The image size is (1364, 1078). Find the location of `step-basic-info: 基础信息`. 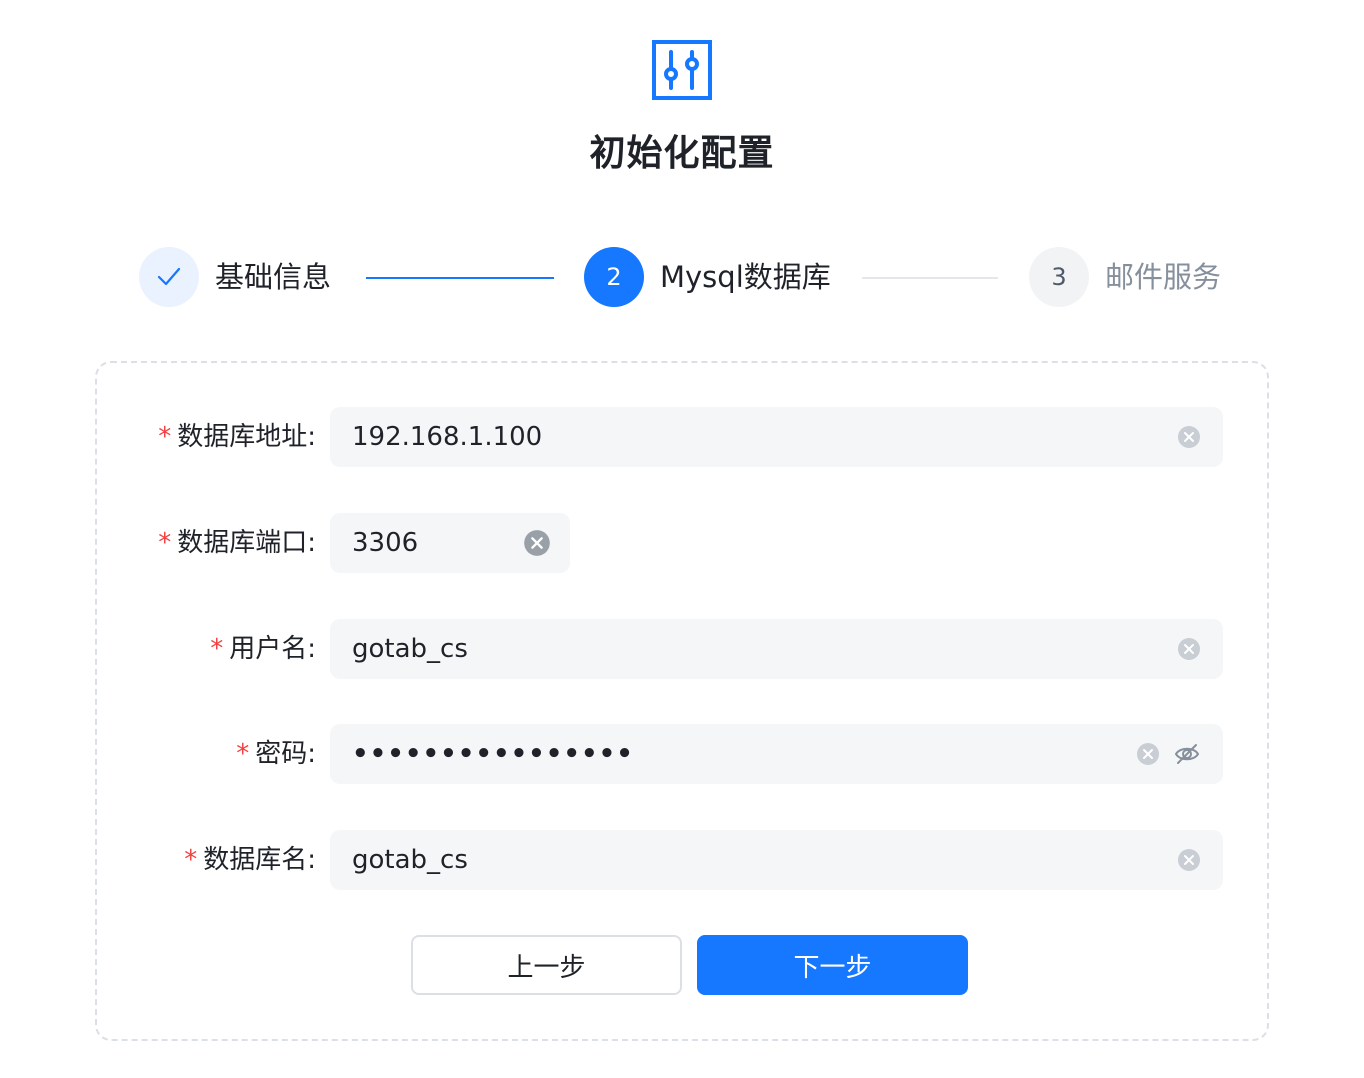

step-basic-info: 基础信息 is located at coordinates (235, 277).